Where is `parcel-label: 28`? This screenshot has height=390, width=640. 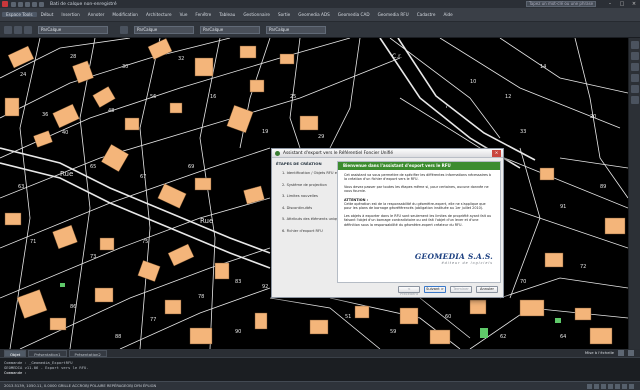 parcel-label: 28 is located at coordinates (73, 57).